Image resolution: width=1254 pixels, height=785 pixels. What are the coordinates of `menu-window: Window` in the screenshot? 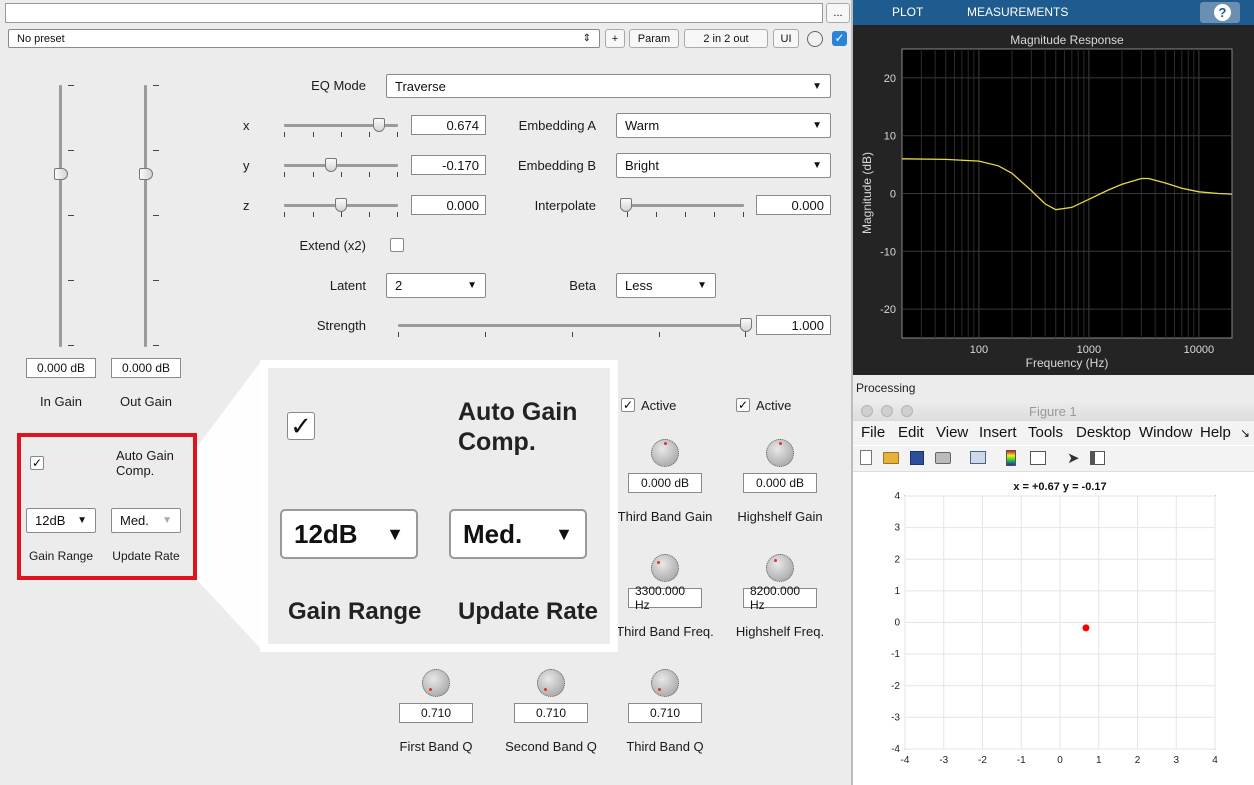 It's located at (1165, 432).